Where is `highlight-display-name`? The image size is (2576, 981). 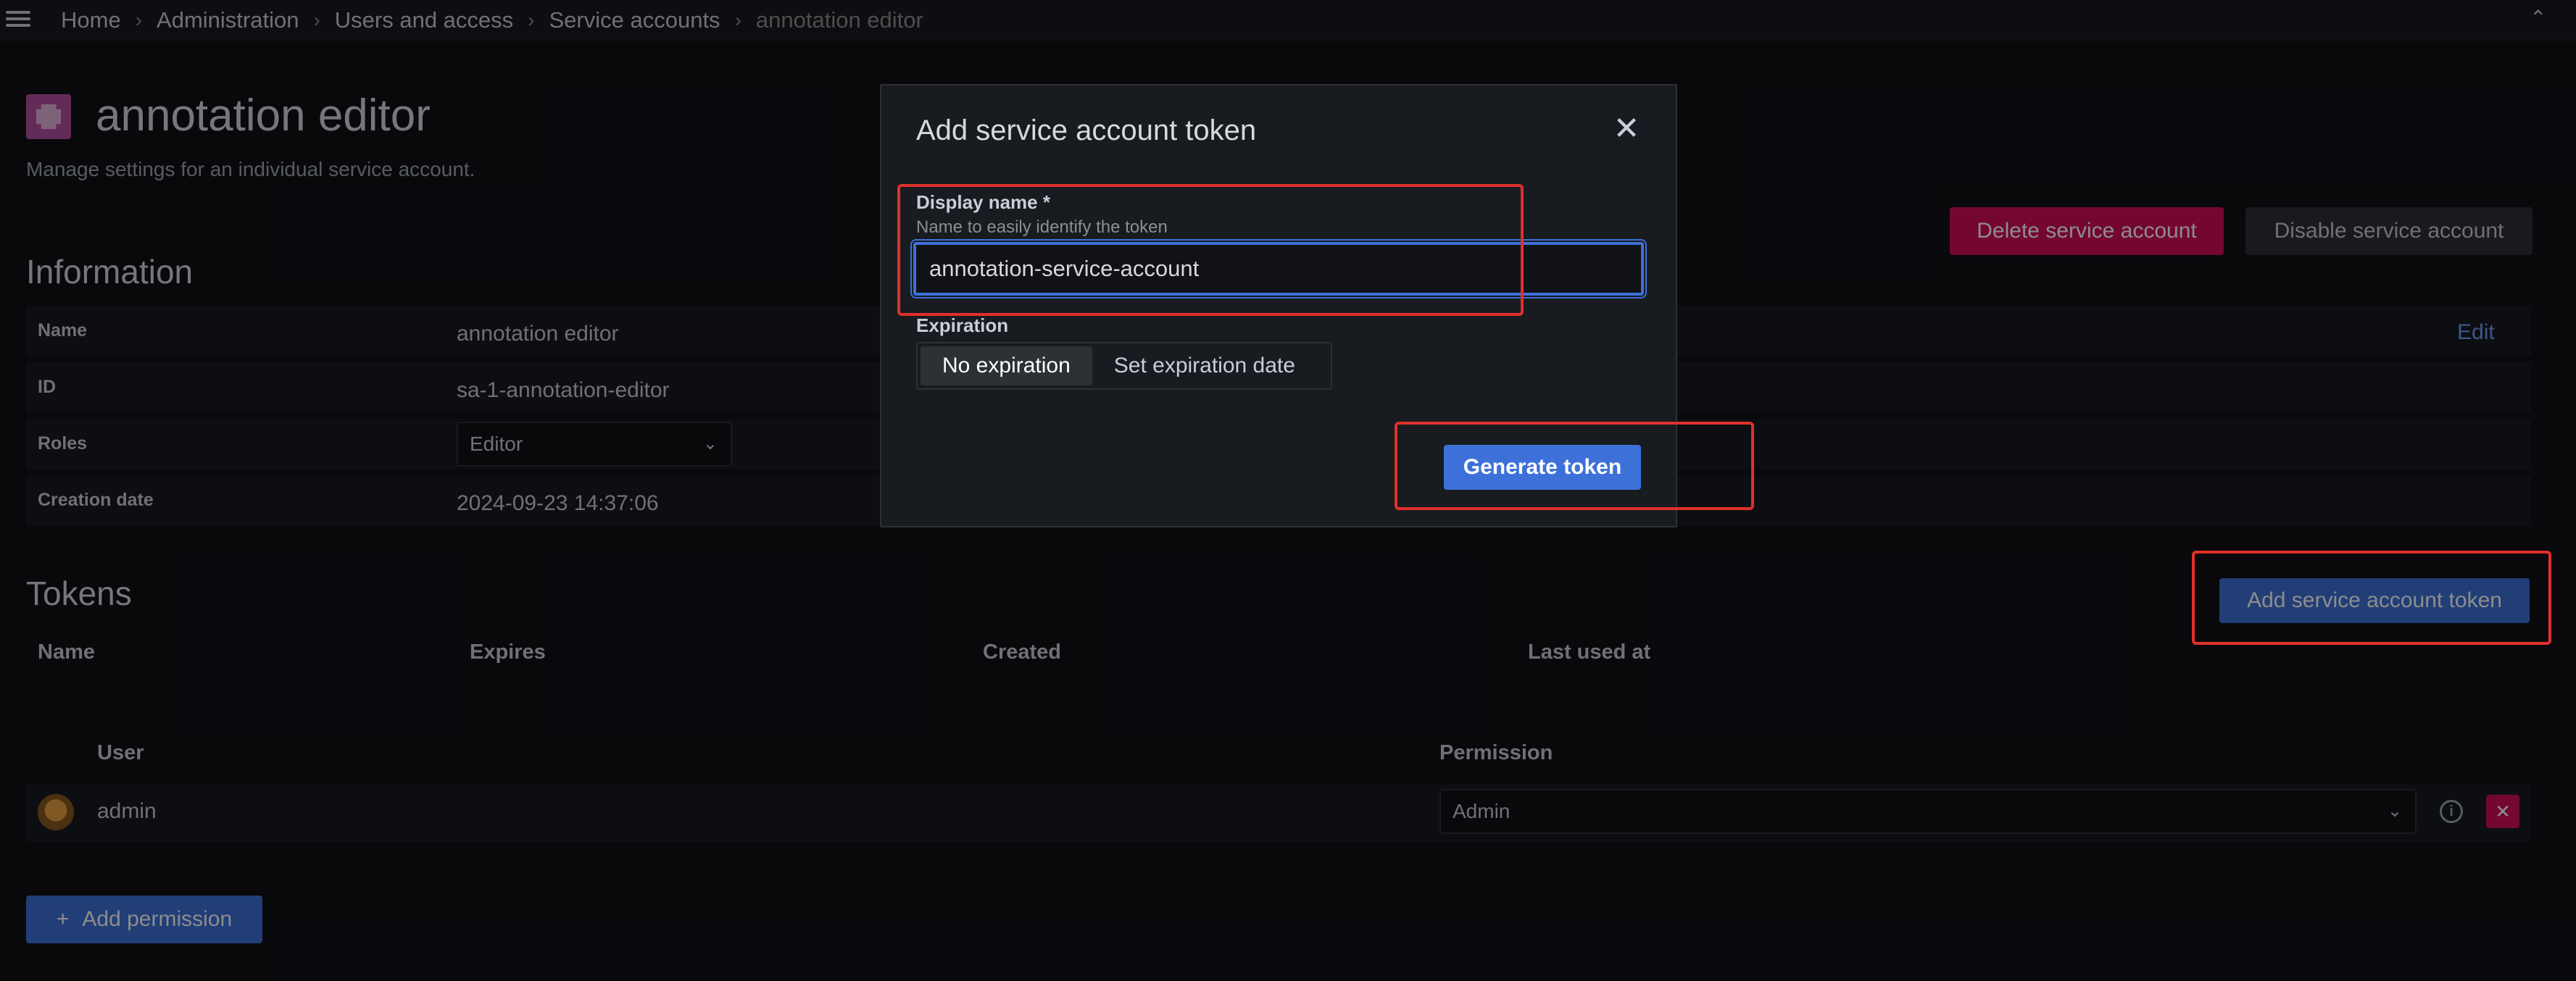
highlight-display-name is located at coordinates (1210, 250).